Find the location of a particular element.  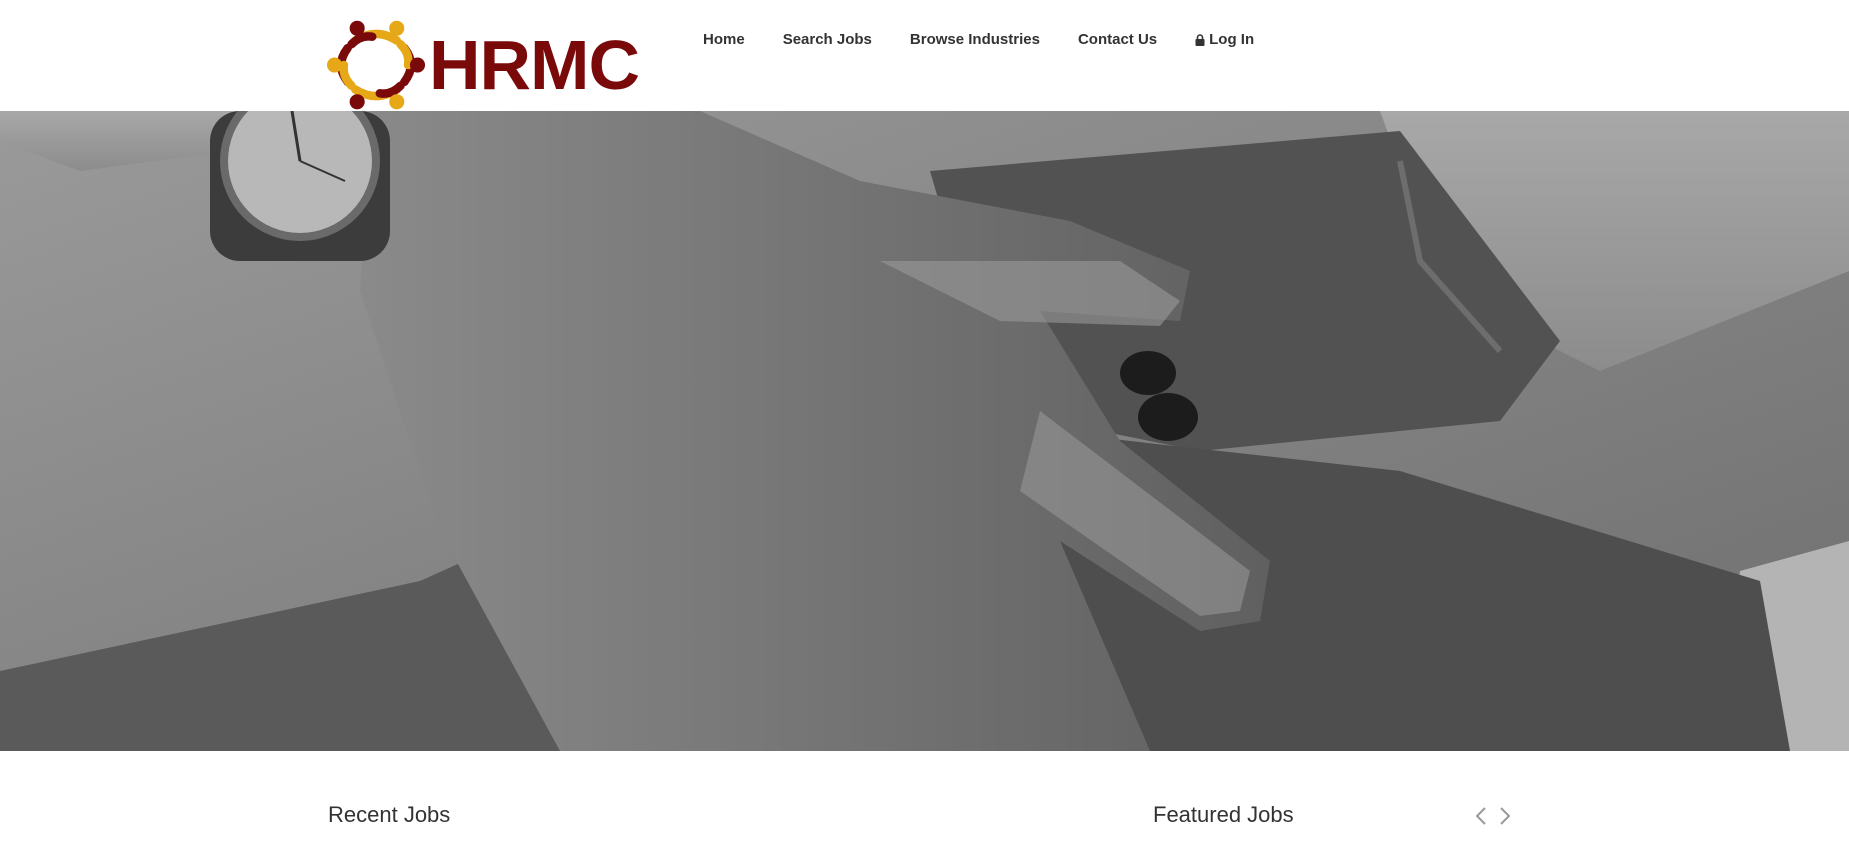

logo: HRMC is located at coordinates (483, 65).